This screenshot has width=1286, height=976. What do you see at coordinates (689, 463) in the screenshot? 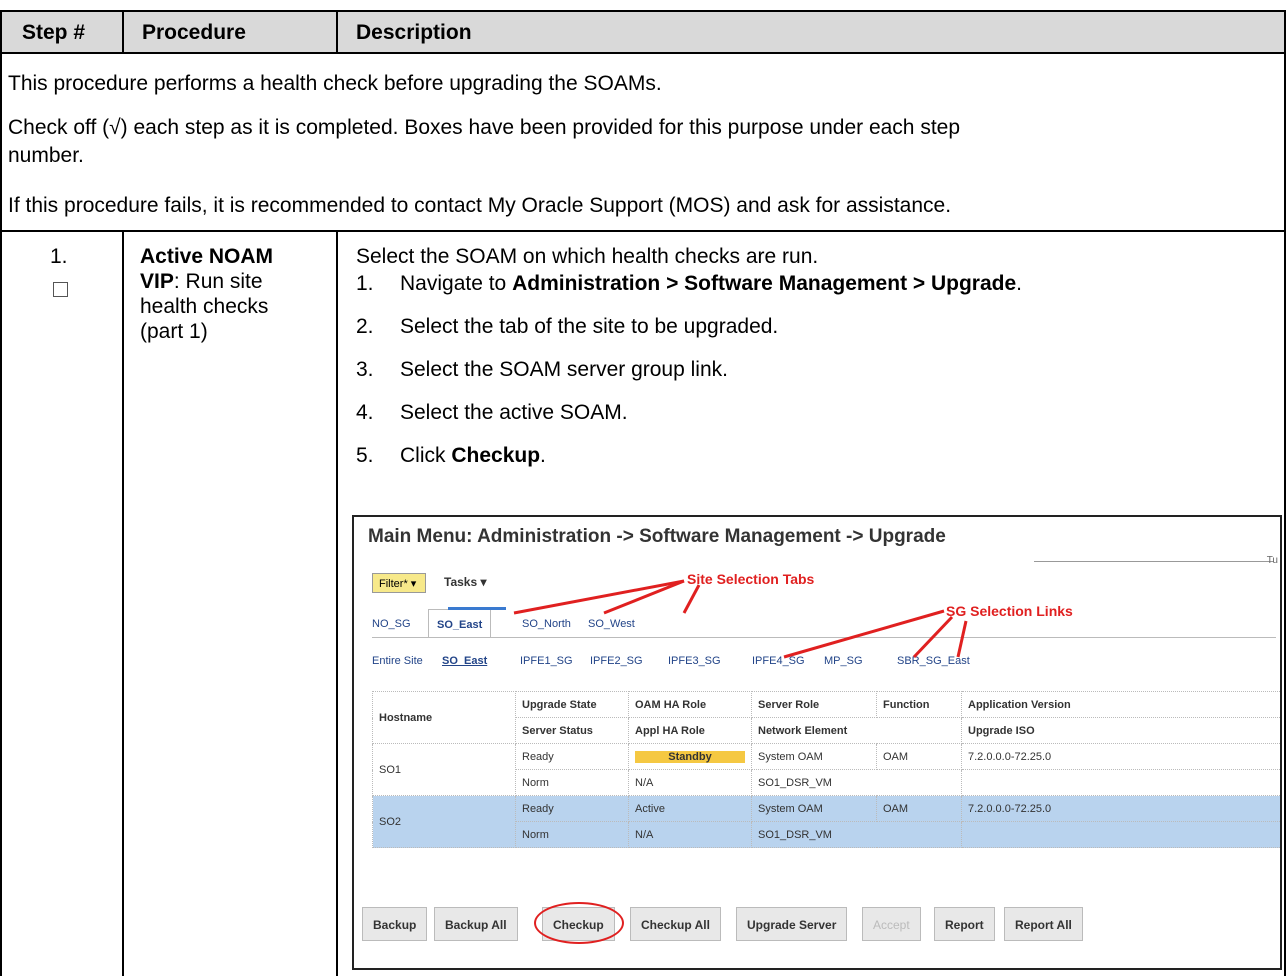
I see `list-item: 5. Click Checkup.` at bounding box center [689, 463].